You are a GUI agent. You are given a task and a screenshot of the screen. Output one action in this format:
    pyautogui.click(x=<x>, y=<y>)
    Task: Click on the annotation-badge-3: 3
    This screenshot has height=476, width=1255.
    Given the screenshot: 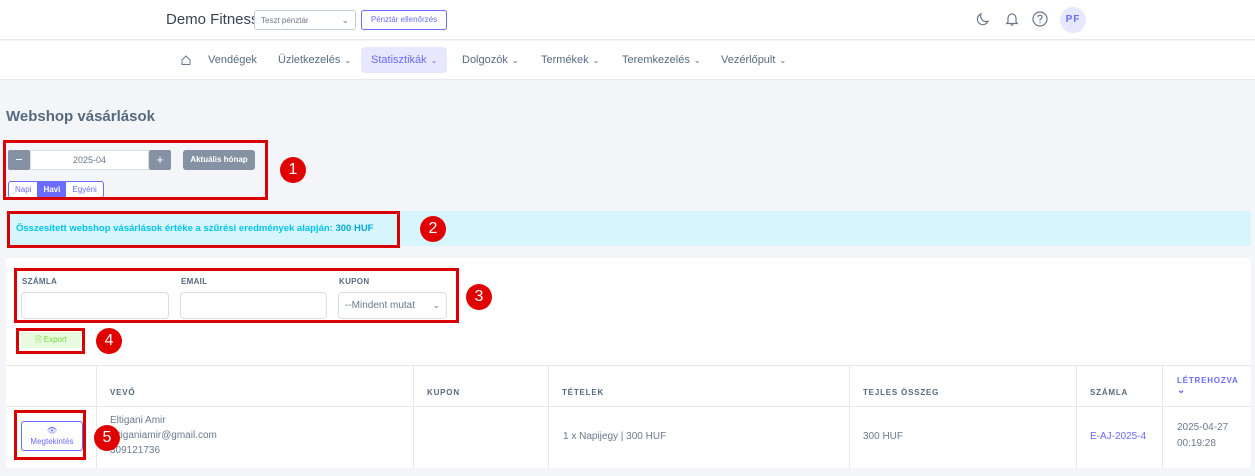 What is the action you would take?
    pyautogui.click(x=479, y=297)
    